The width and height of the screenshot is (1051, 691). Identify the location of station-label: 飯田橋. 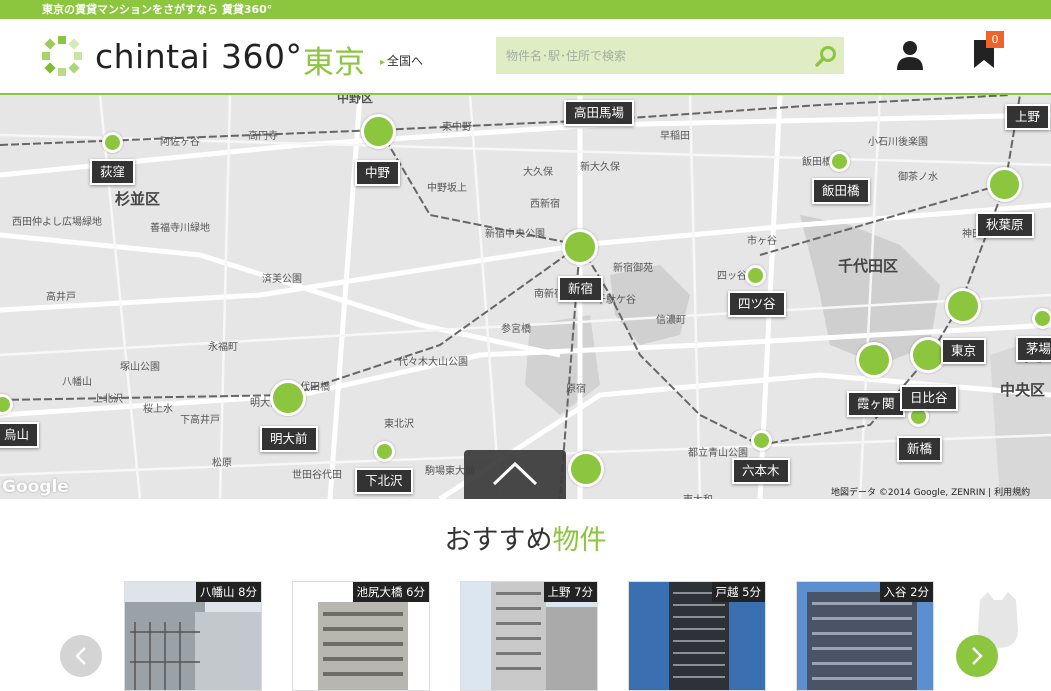
(841, 191).